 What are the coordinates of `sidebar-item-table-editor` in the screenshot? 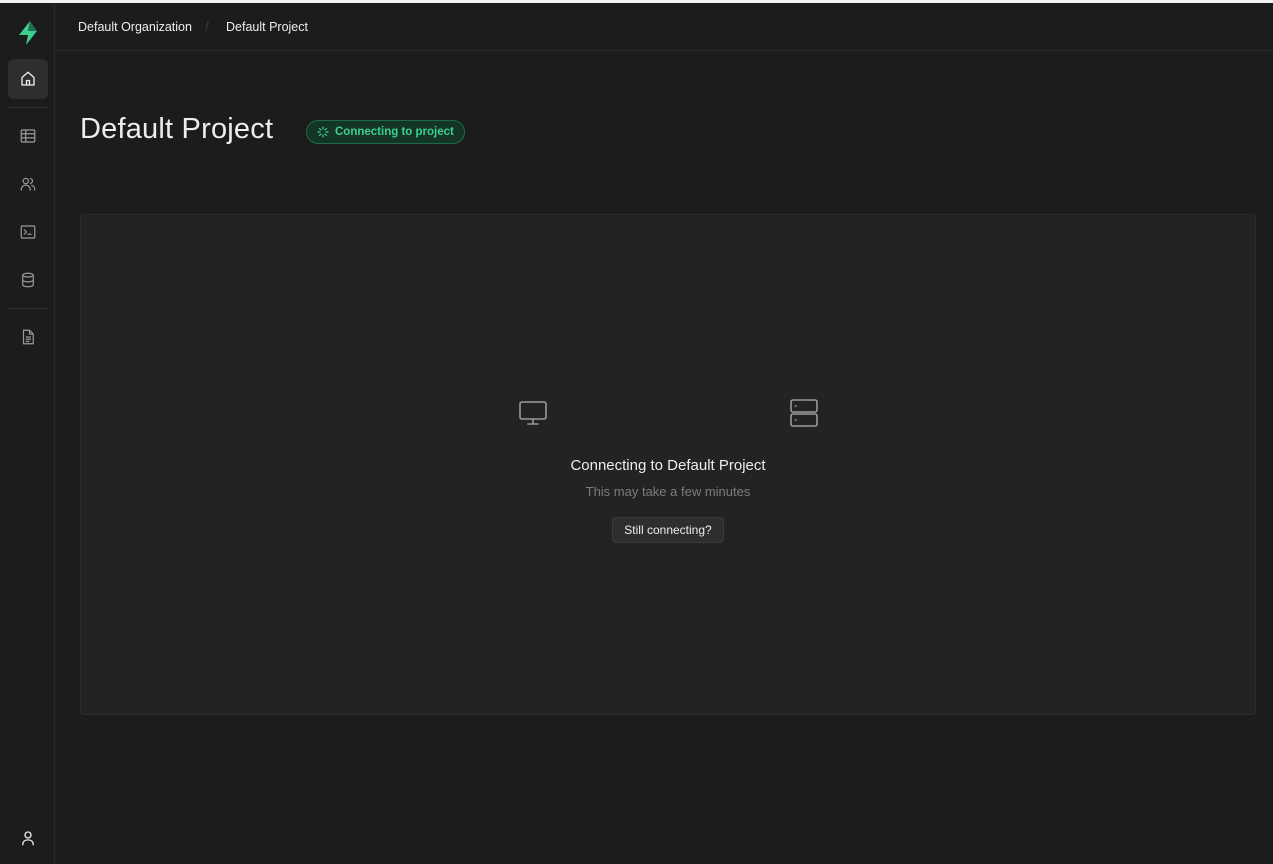 It's located at (28, 136).